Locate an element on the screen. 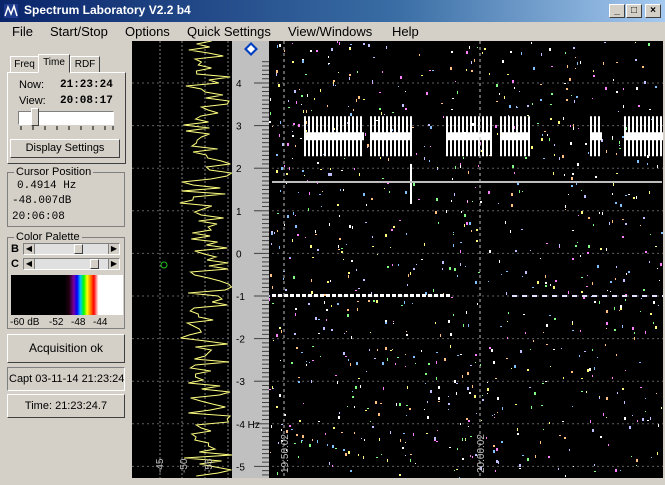  tab-rdf: RDF is located at coordinates (85, 64).